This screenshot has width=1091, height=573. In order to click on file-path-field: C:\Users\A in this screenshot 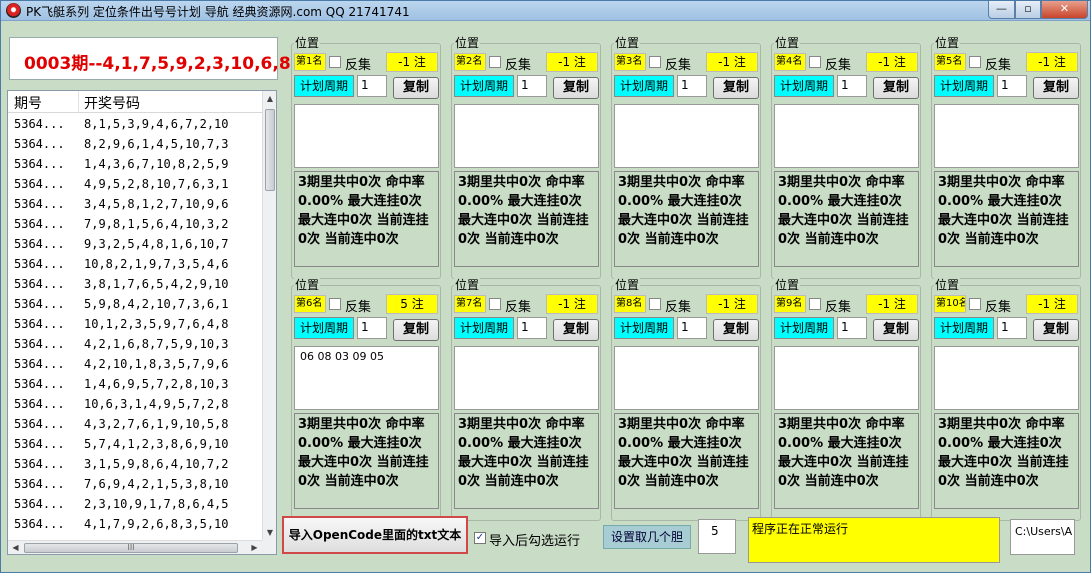, I will do `click(1042, 537)`.